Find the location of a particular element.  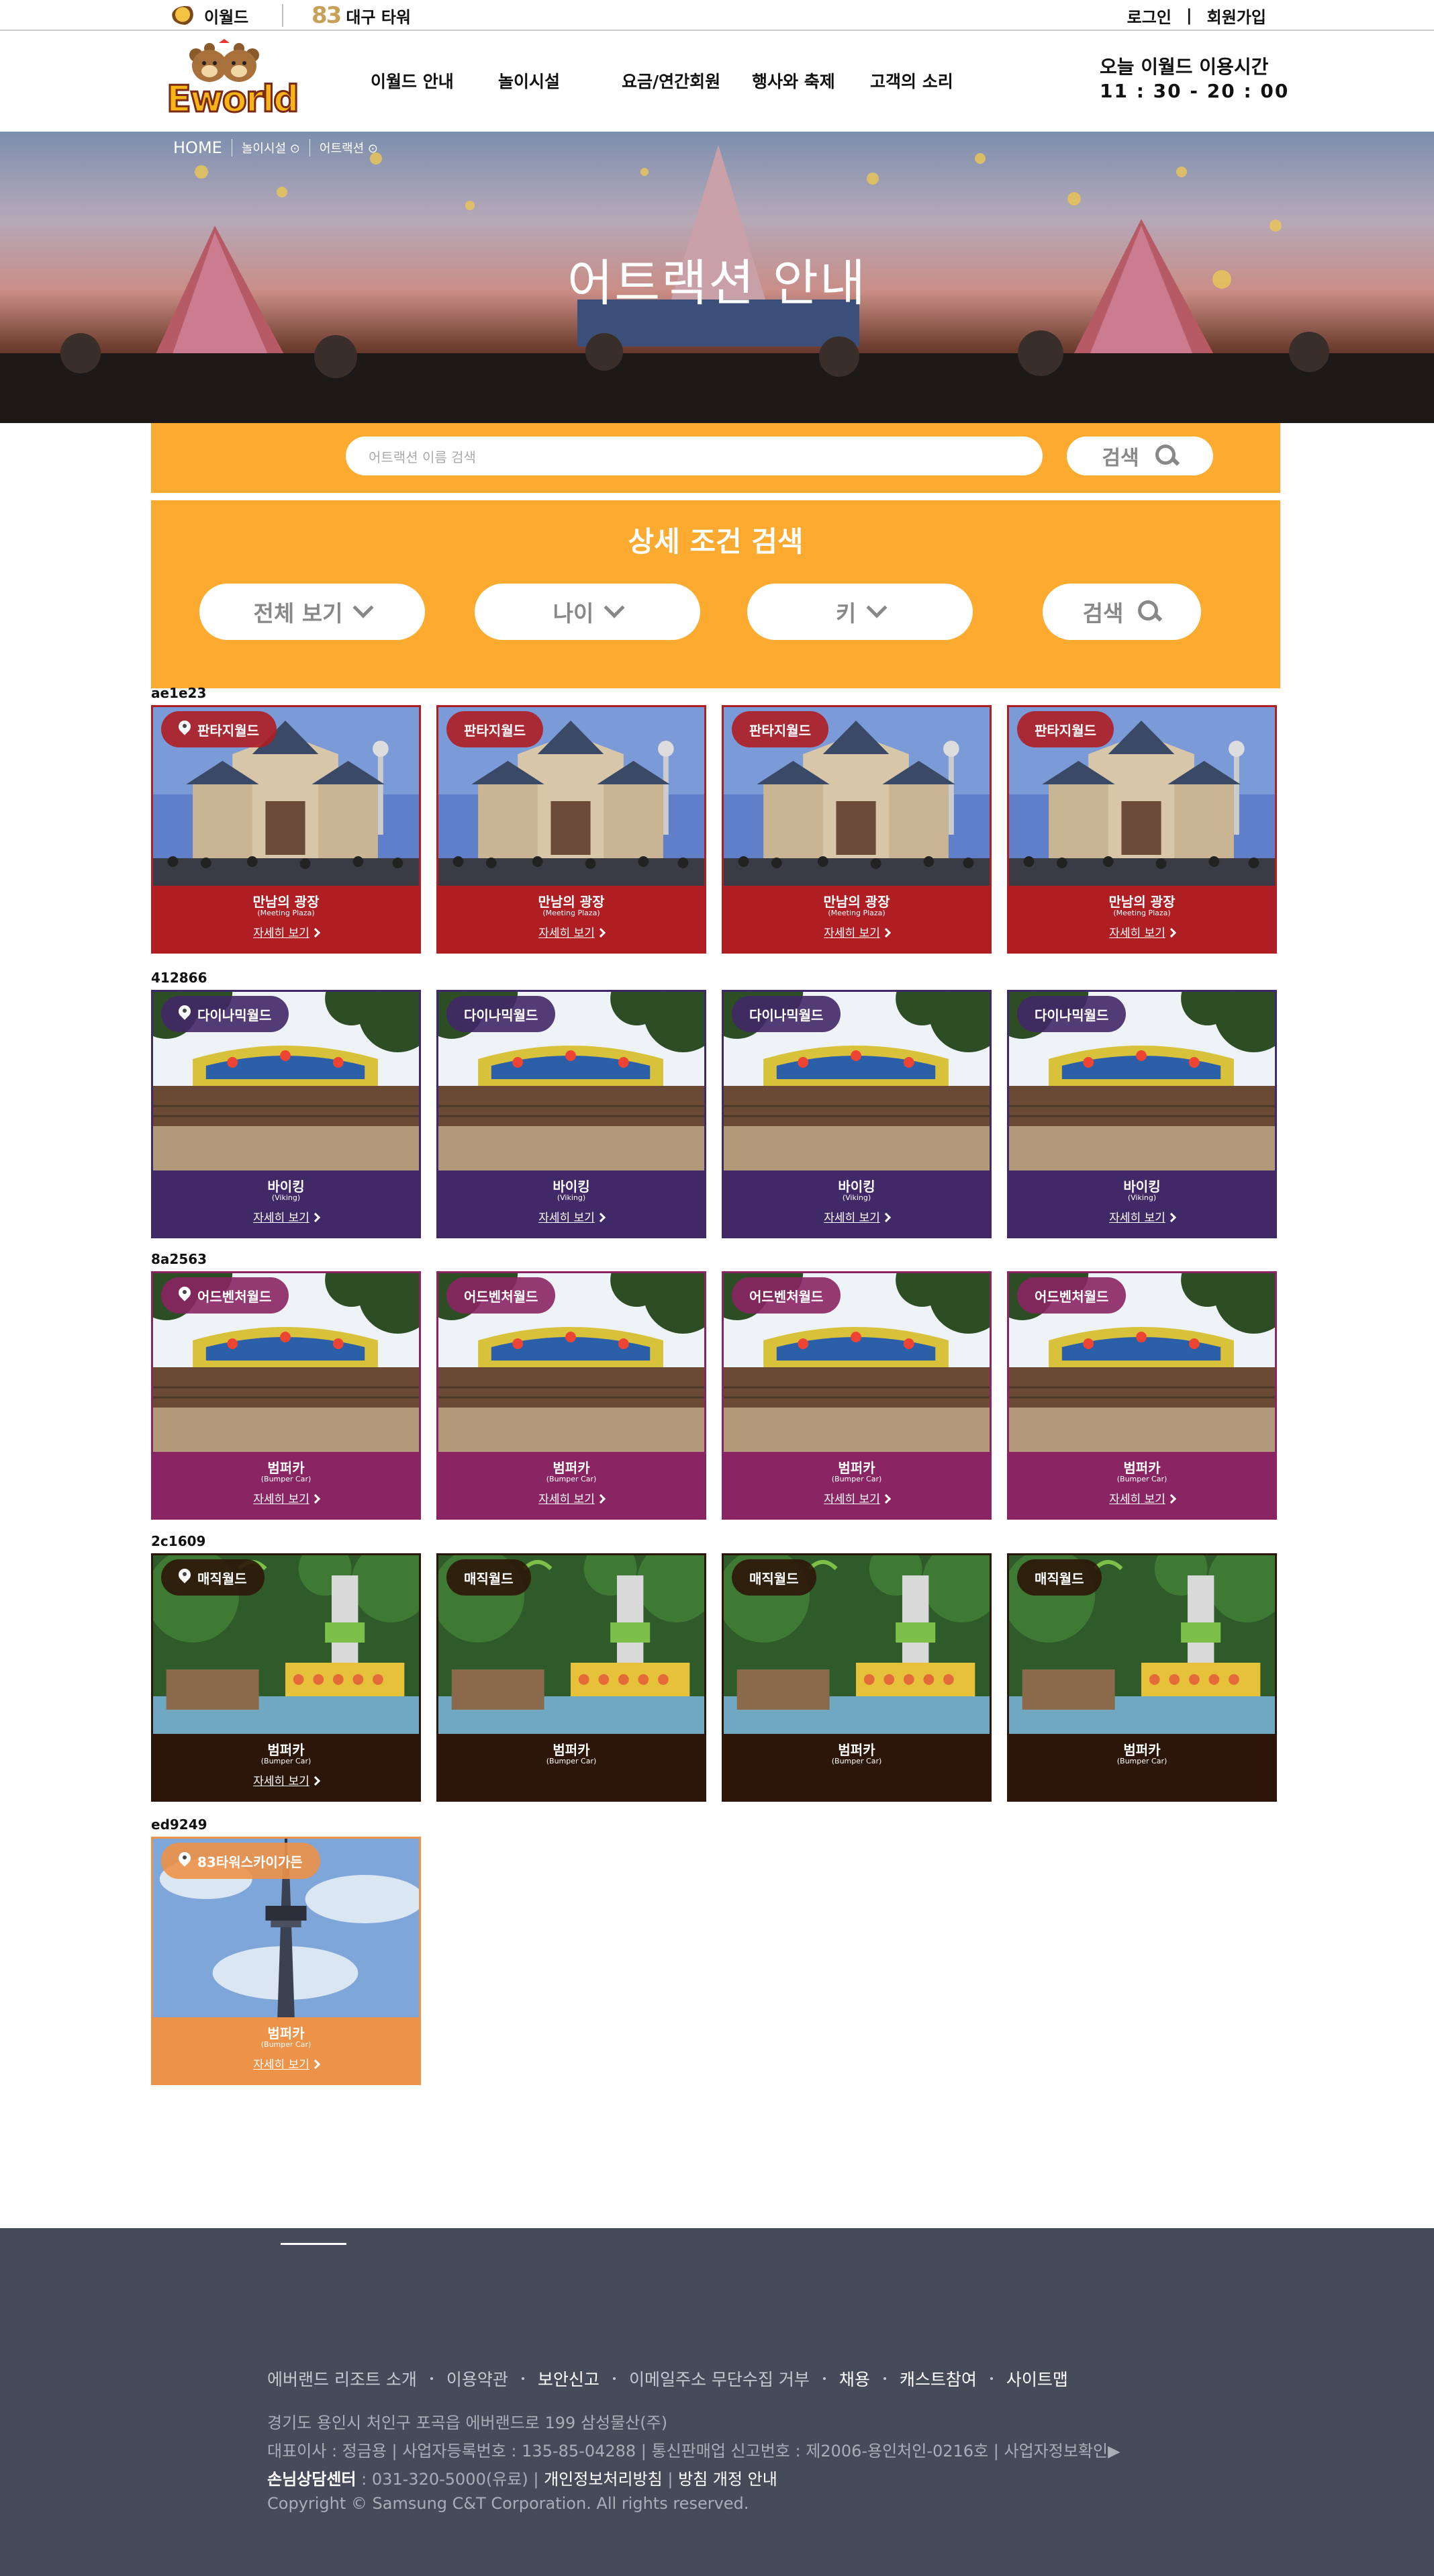

detail-search-button: 검색 is located at coordinates (1122, 612).